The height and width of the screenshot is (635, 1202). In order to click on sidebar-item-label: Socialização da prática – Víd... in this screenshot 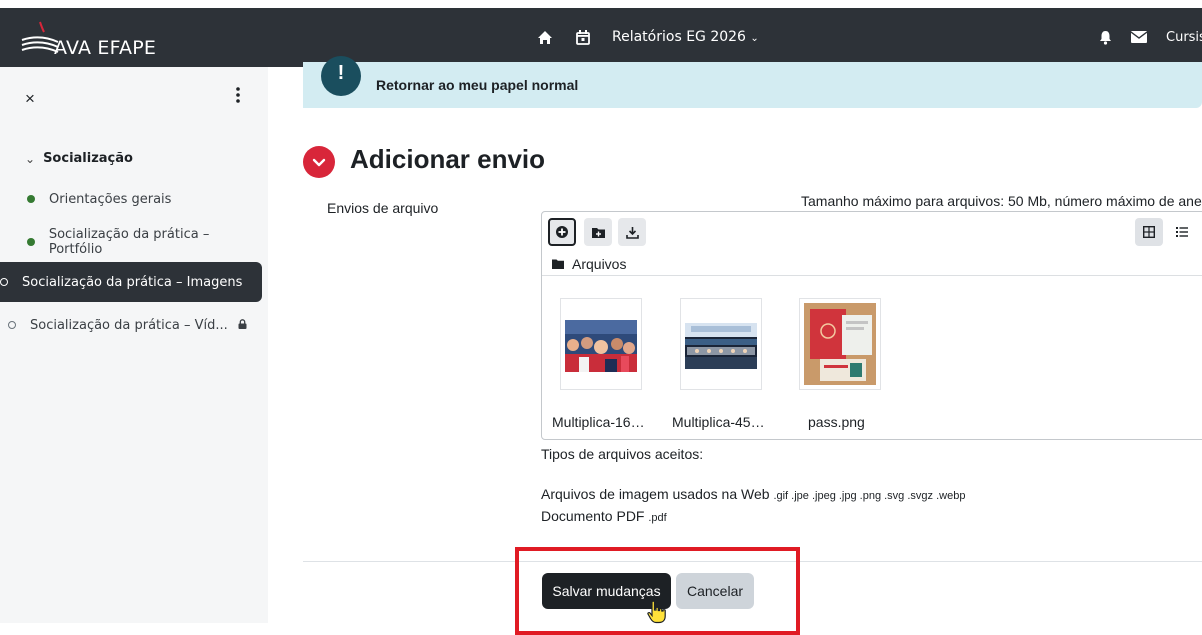, I will do `click(129, 325)`.